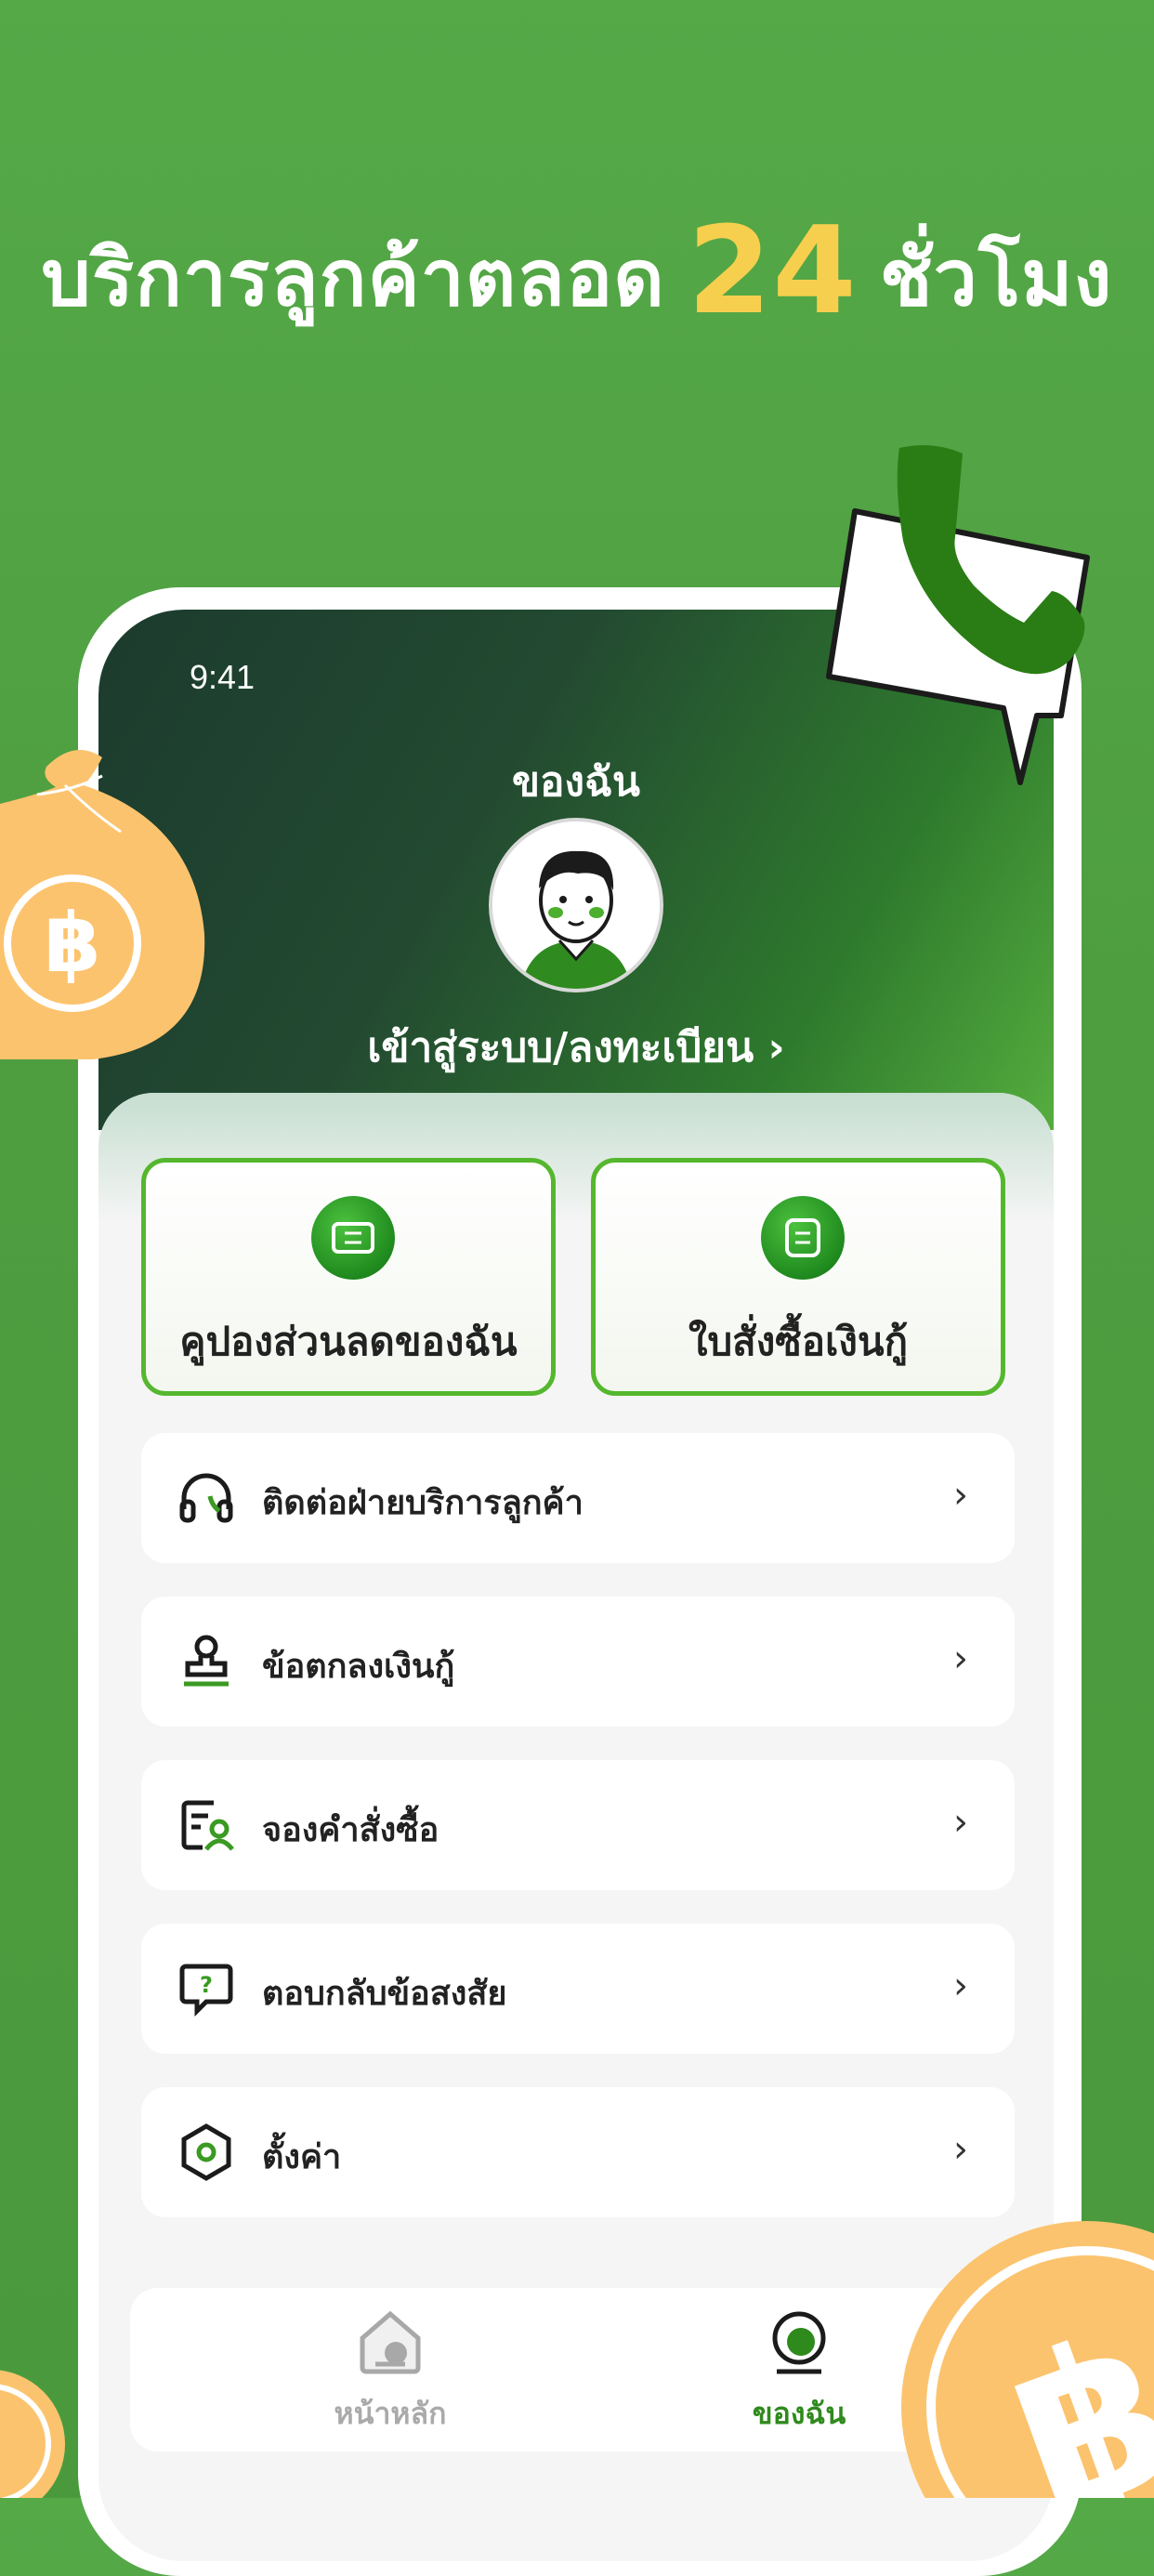 This screenshot has height=2576, width=1154. Describe the element at coordinates (348, 1341) in the screenshot. I see `my-coupons-label: คูปองส่วนลดของฉัน` at that location.